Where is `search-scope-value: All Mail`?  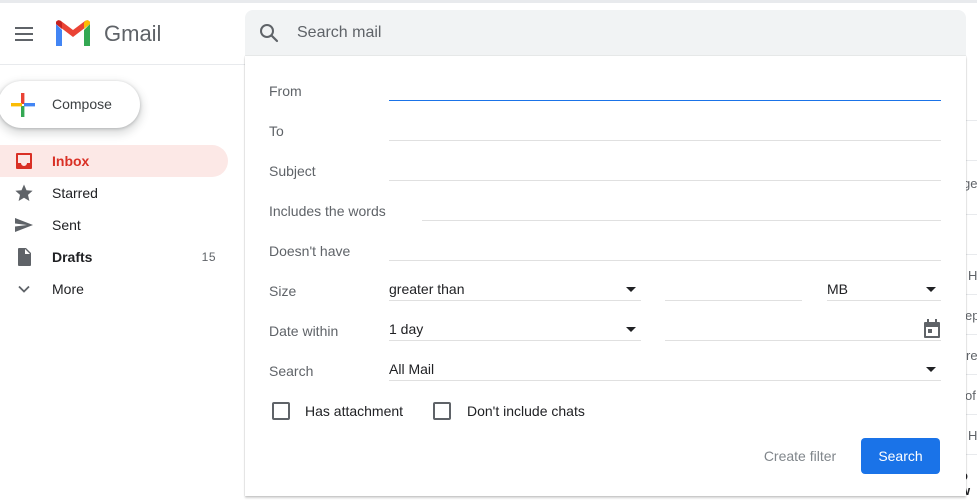 search-scope-value: All Mail is located at coordinates (412, 369).